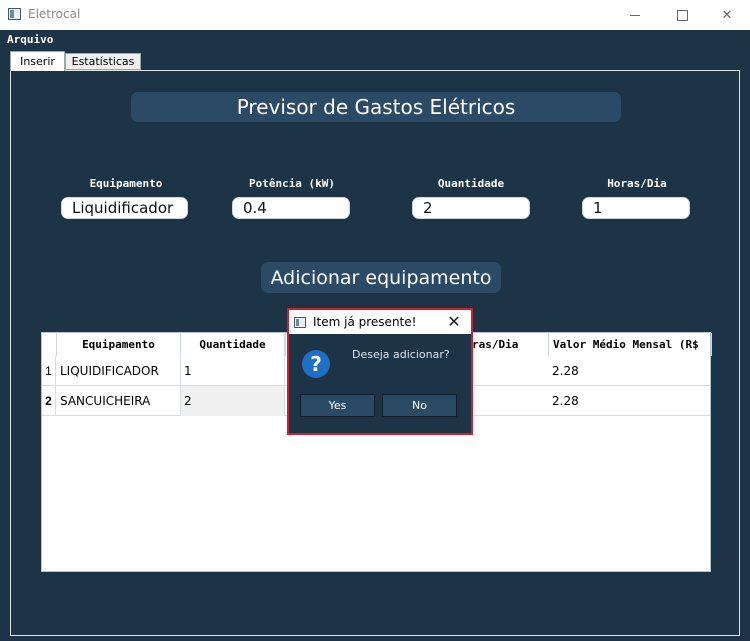 The height and width of the screenshot is (641, 750). I want to click on no-button: No, so click(419, 405).